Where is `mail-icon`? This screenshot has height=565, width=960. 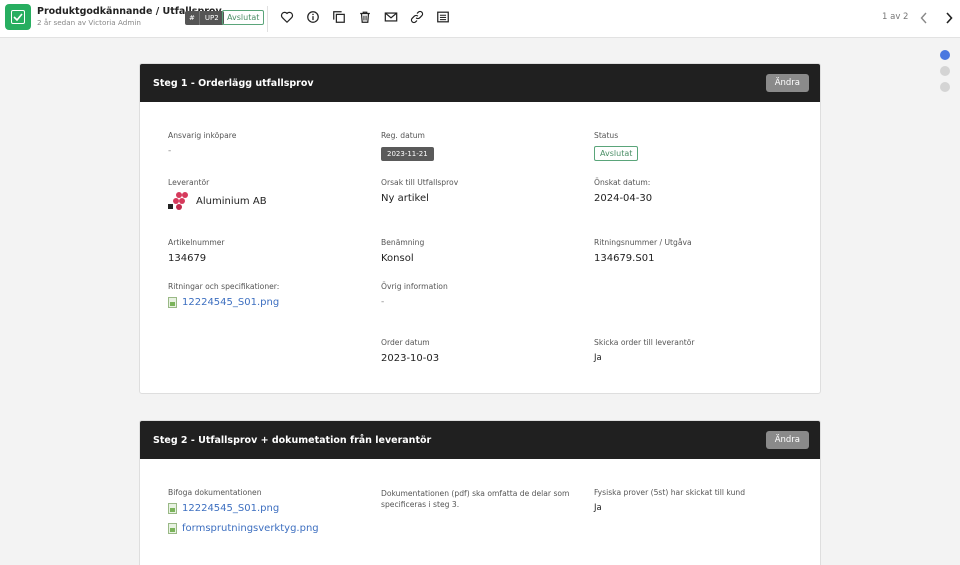 mail-icon is located at coordinates (391, 17).